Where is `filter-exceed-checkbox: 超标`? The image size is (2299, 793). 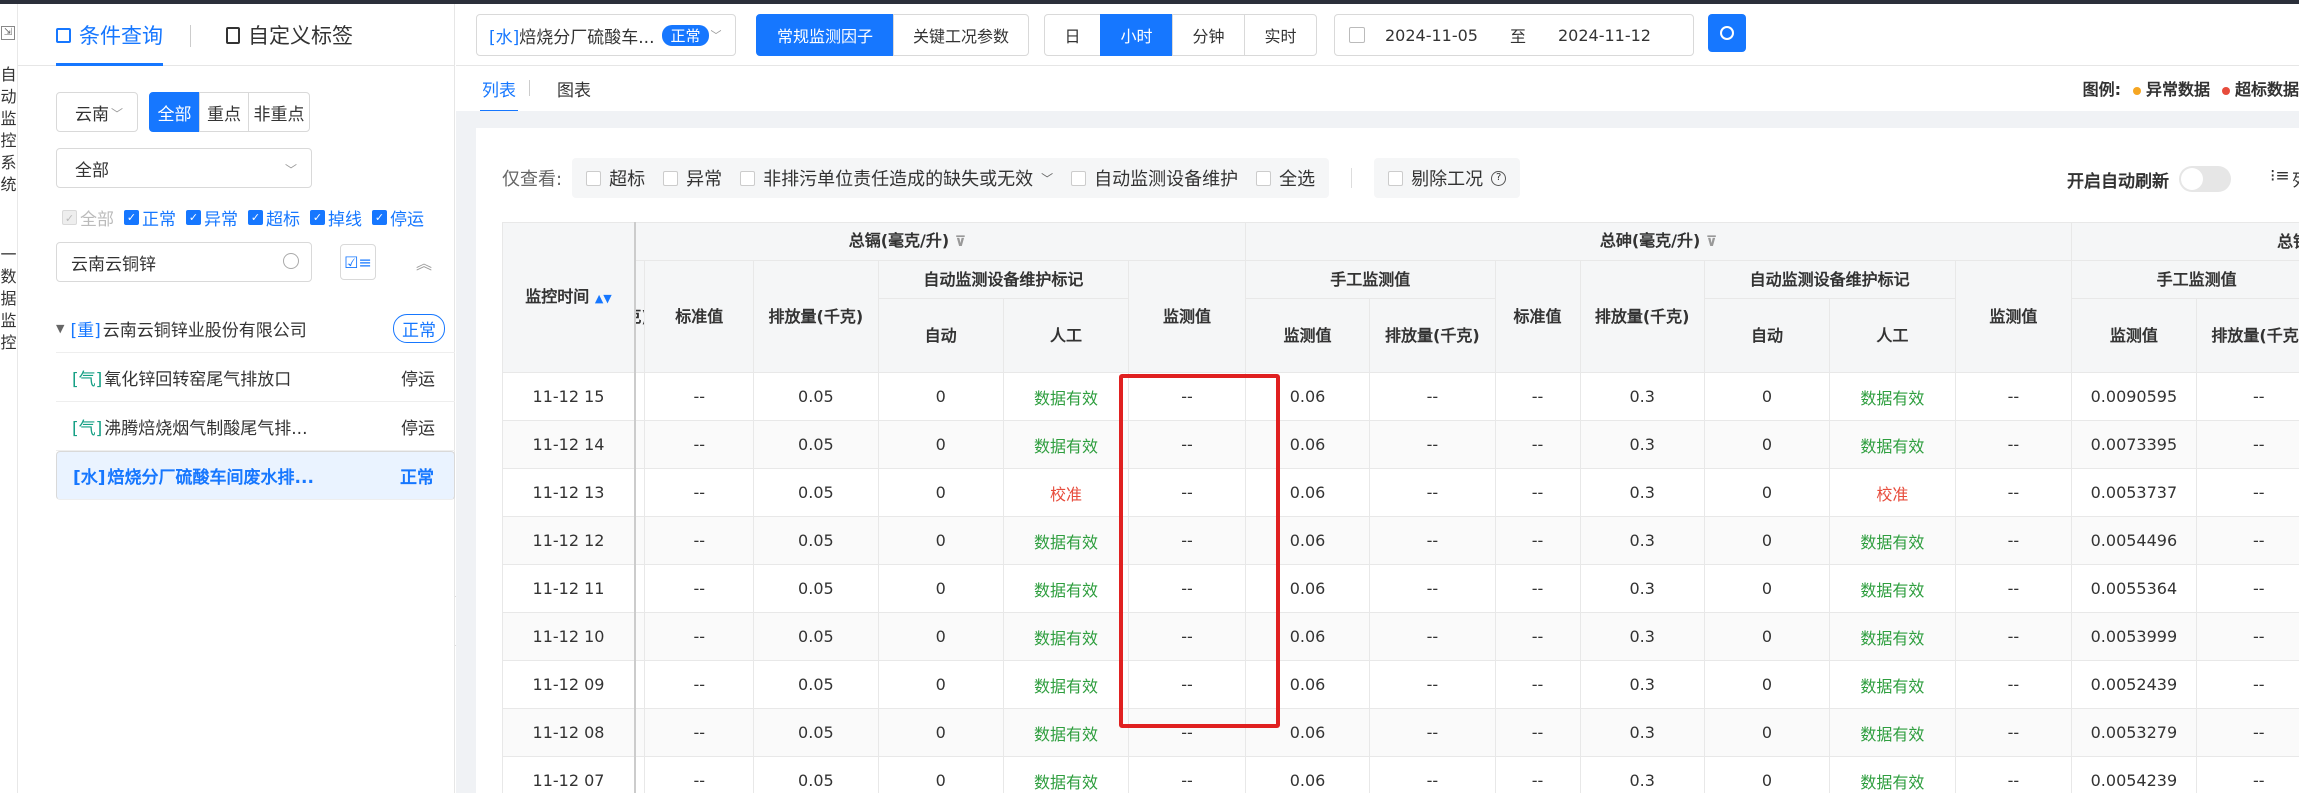 filter-exceed-checkbox: 超标 is located at coordinates (615, 178).